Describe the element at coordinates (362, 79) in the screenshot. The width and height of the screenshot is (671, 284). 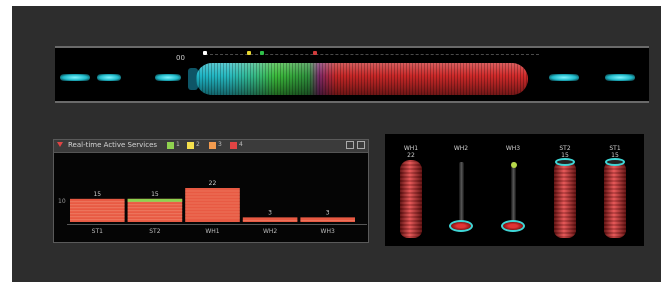
I see `activity-tube` at that location.